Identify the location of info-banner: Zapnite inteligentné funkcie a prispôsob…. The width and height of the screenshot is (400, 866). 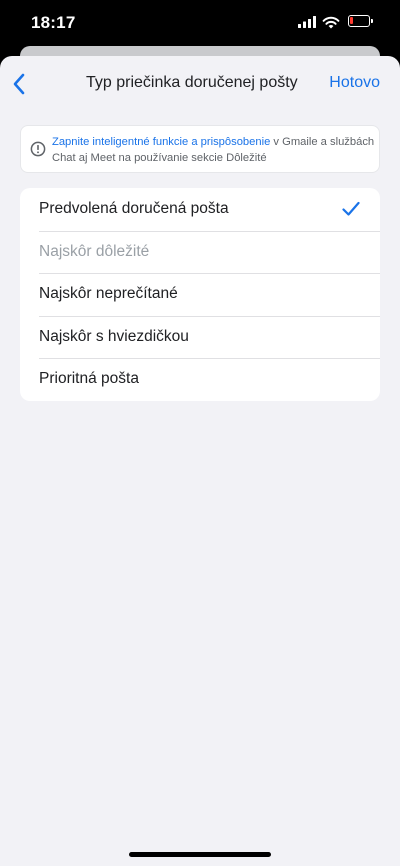
(200, 149).